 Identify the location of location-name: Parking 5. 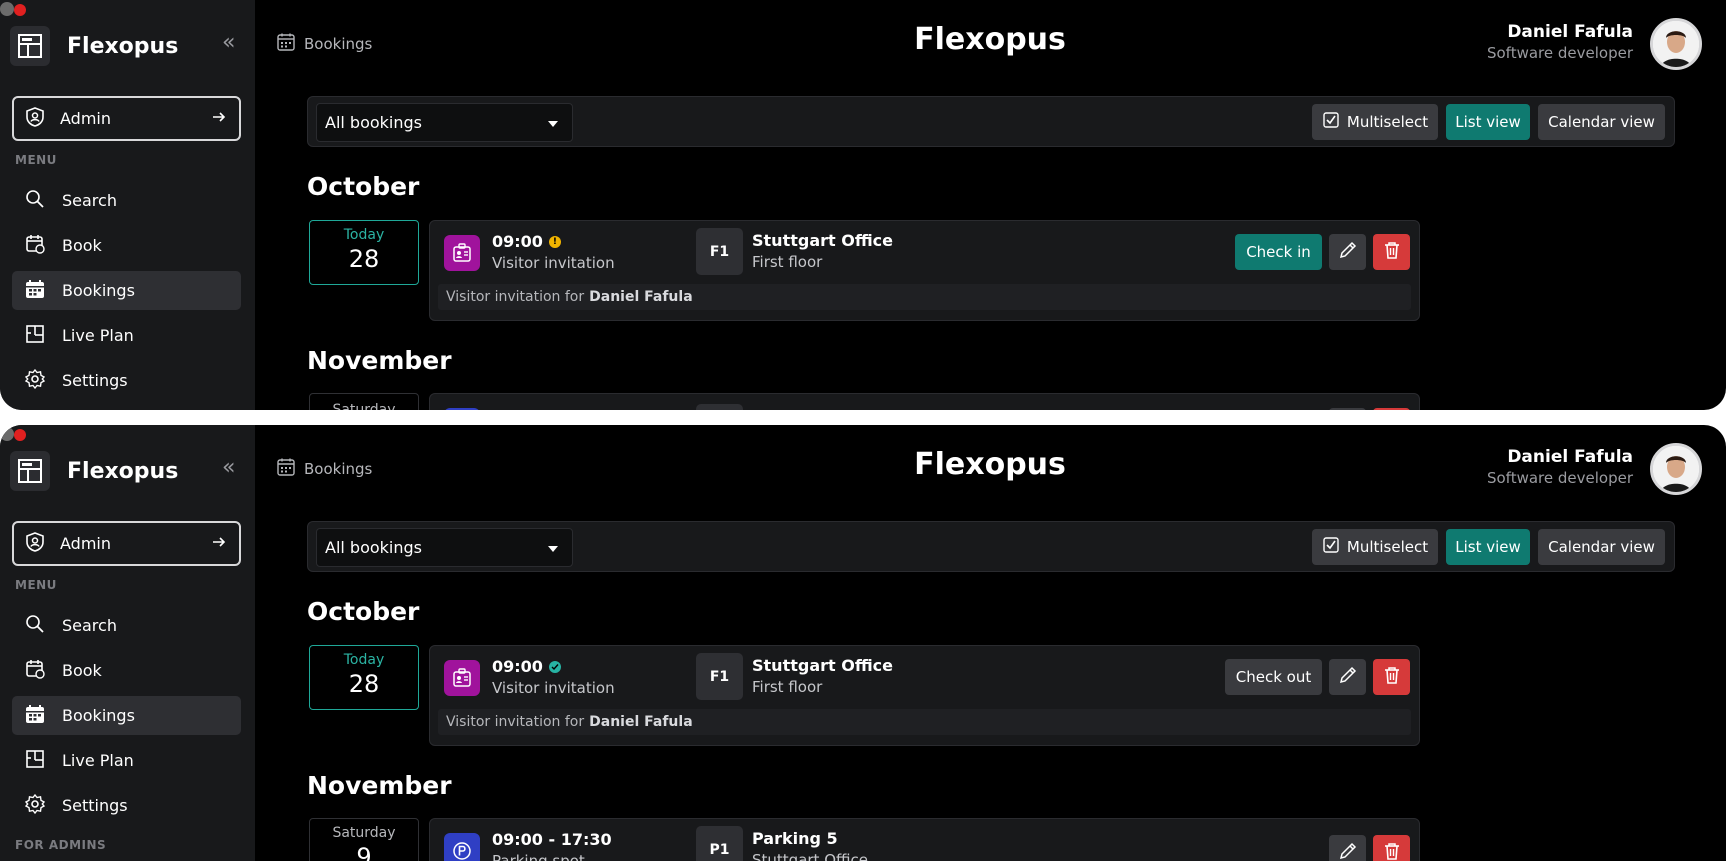
(795, 838).